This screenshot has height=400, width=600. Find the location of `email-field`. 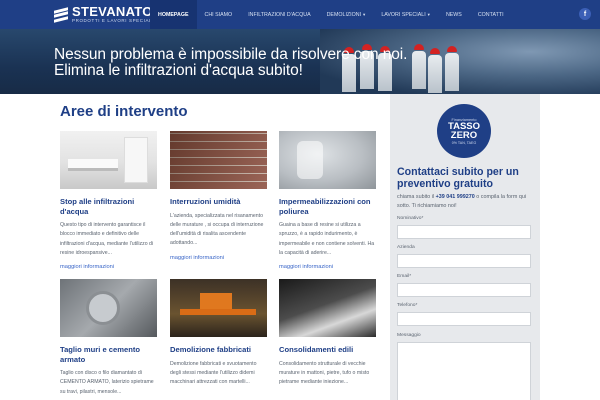

email-field is located at coordinates (464, 290).